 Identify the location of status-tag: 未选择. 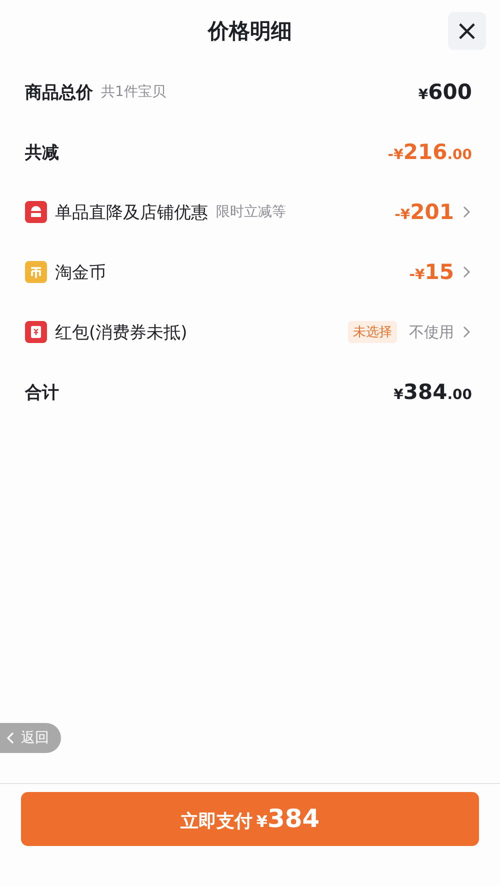
(372, 332).